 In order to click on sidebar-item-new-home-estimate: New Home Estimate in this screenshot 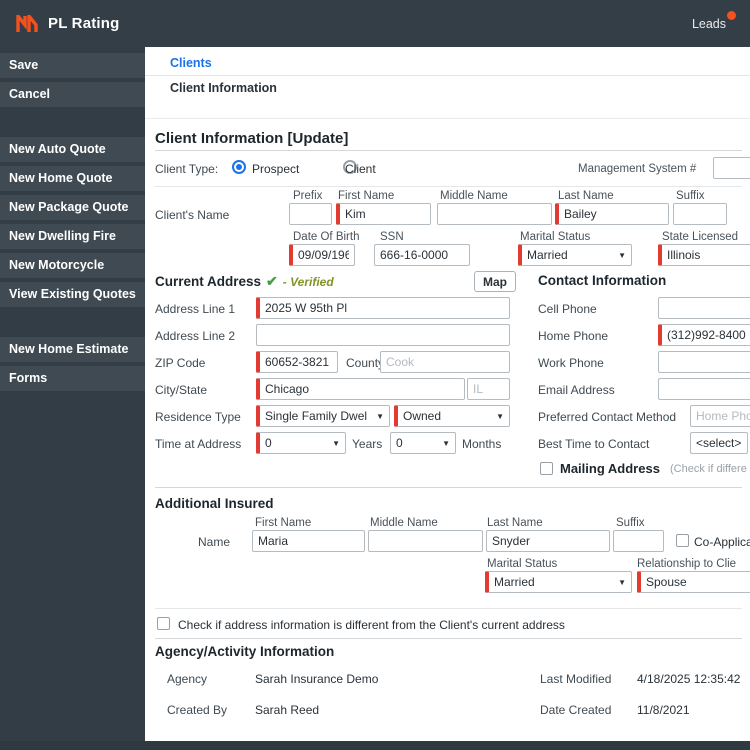, I will do `click(72, 349)`.